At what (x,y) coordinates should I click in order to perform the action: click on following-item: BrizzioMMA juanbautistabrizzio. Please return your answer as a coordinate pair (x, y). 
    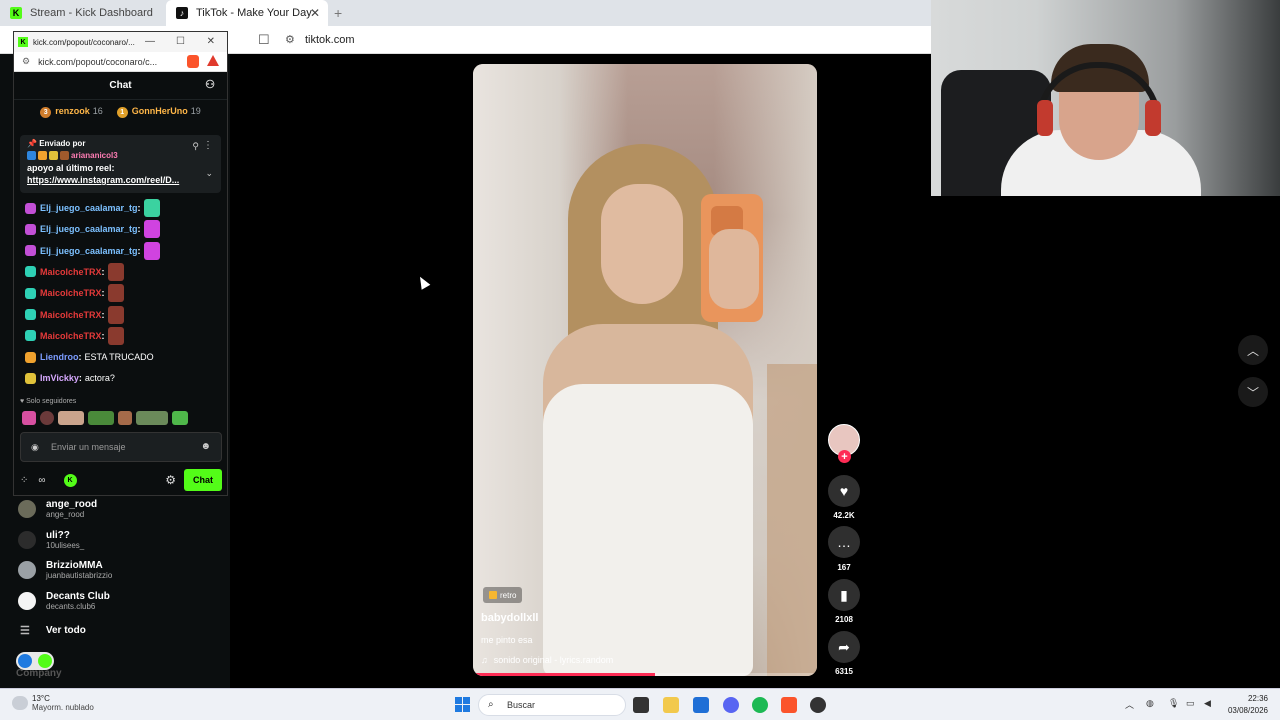
    Looking at the image, I should click on (65, 570).